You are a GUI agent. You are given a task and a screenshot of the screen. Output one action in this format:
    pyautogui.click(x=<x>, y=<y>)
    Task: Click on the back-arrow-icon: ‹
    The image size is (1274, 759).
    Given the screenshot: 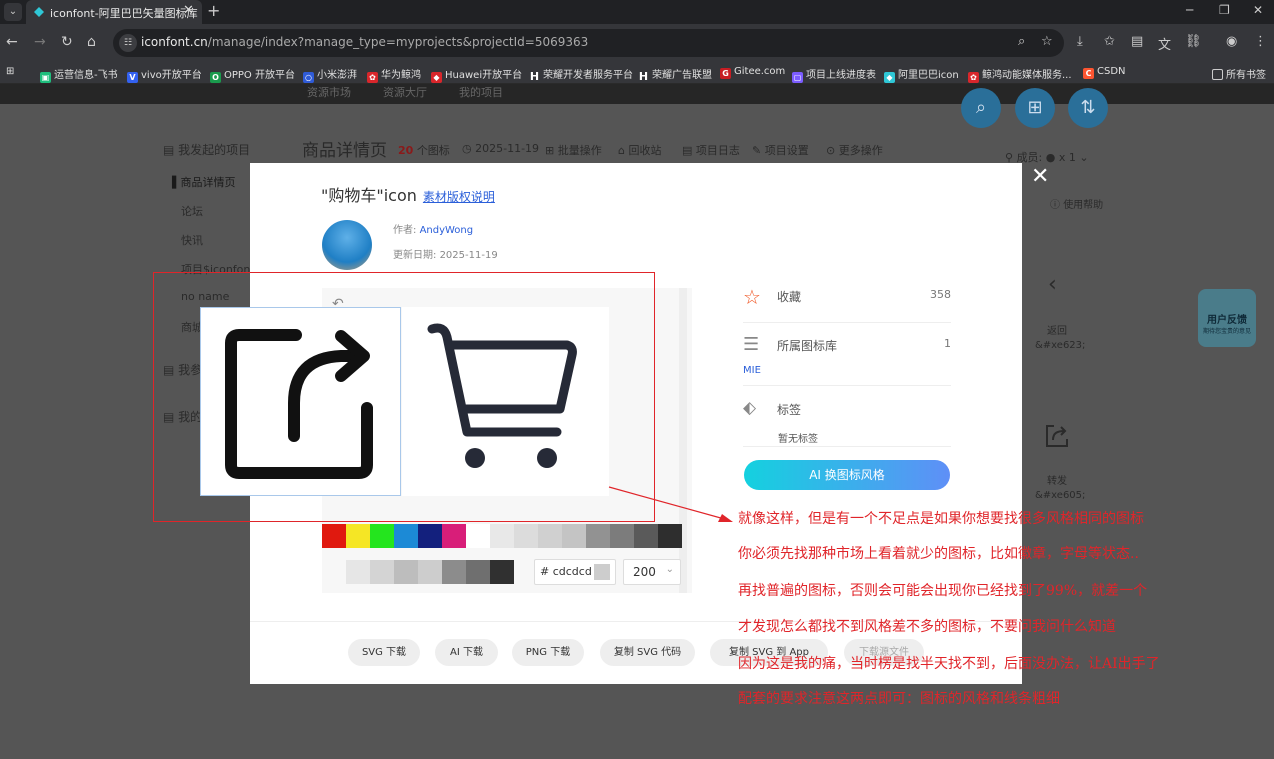 What is the action you would take?
    pyautogui.click(x=1052, y=284)
    